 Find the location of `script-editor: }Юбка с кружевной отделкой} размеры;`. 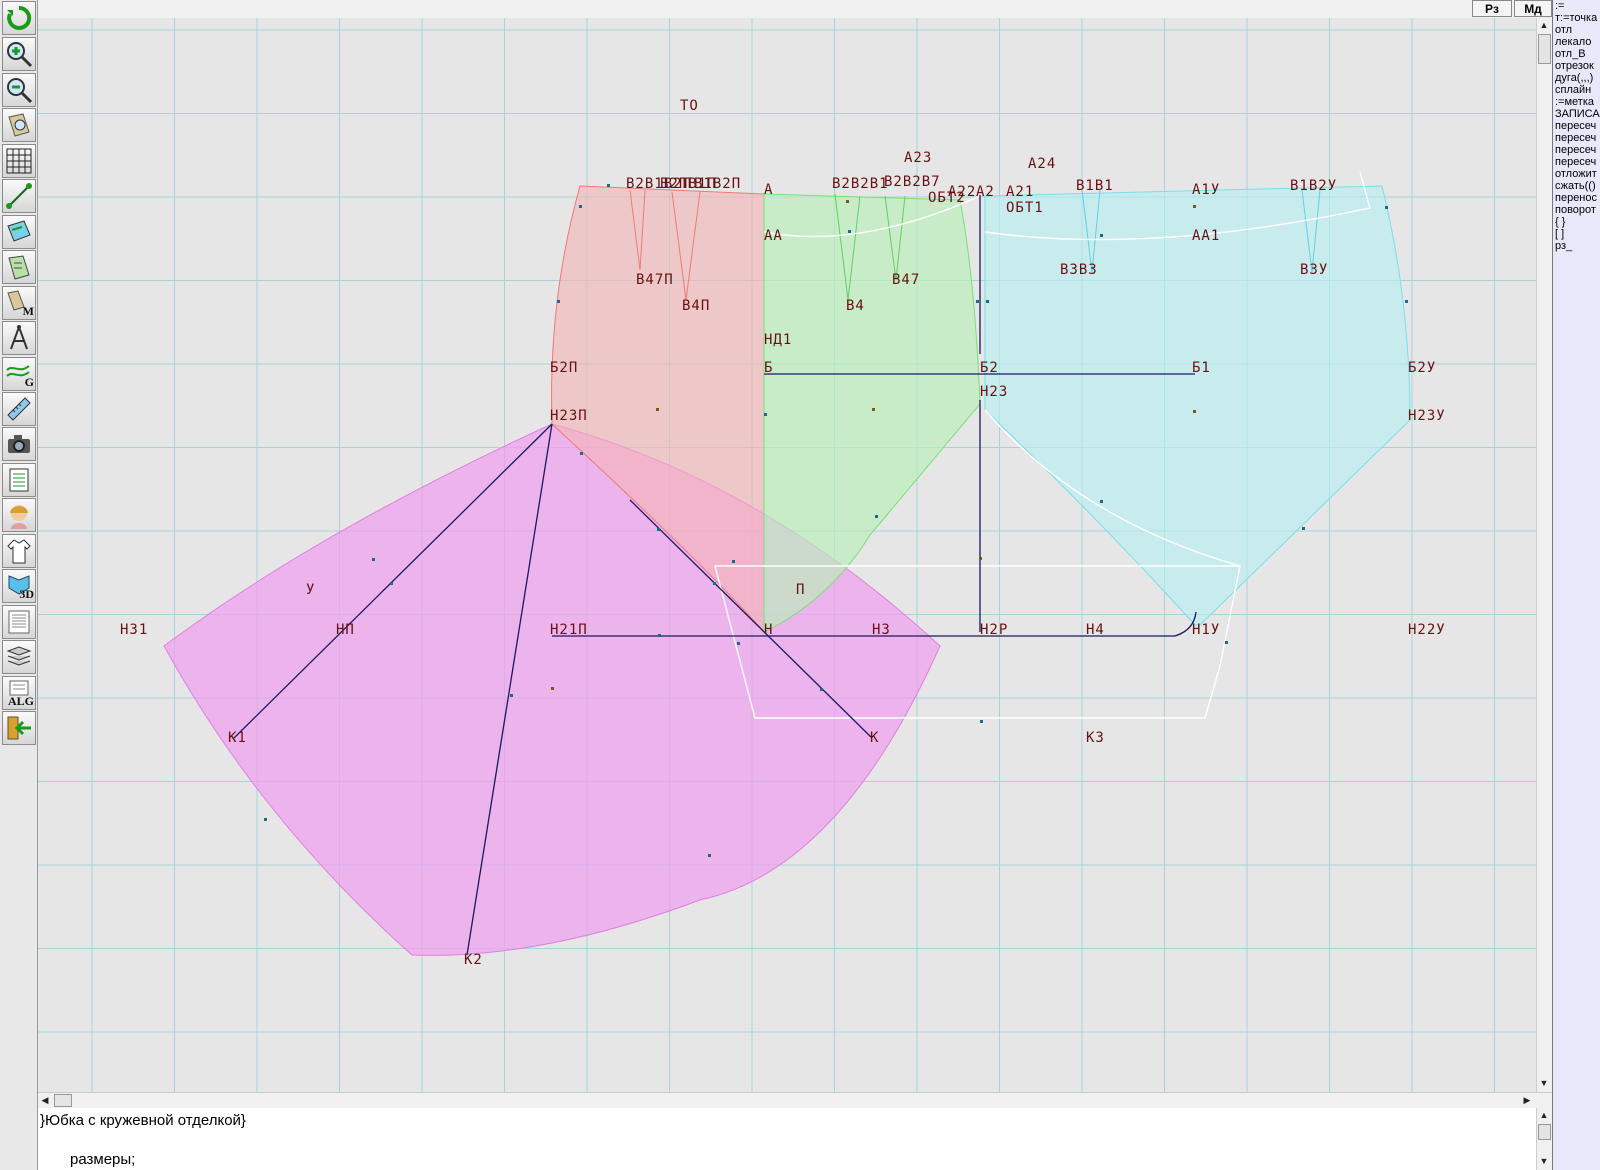

script-editor: }Юбка с кружевной отделкой} размеры; is located at coordinates (787, 1139).